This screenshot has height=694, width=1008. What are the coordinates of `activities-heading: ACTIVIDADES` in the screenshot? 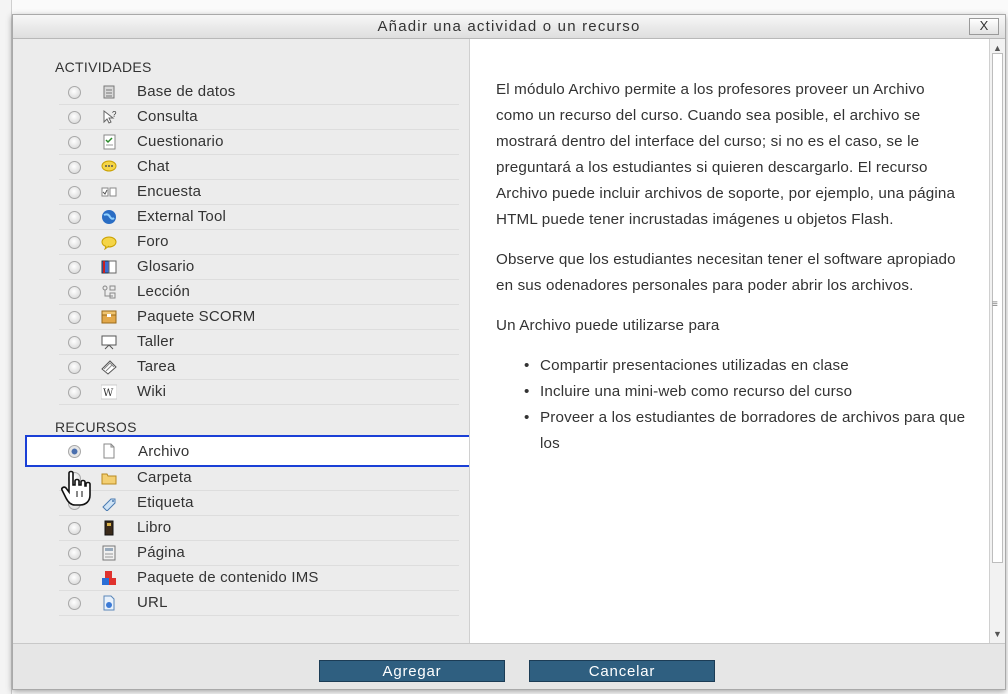 It's located at (103, 67).